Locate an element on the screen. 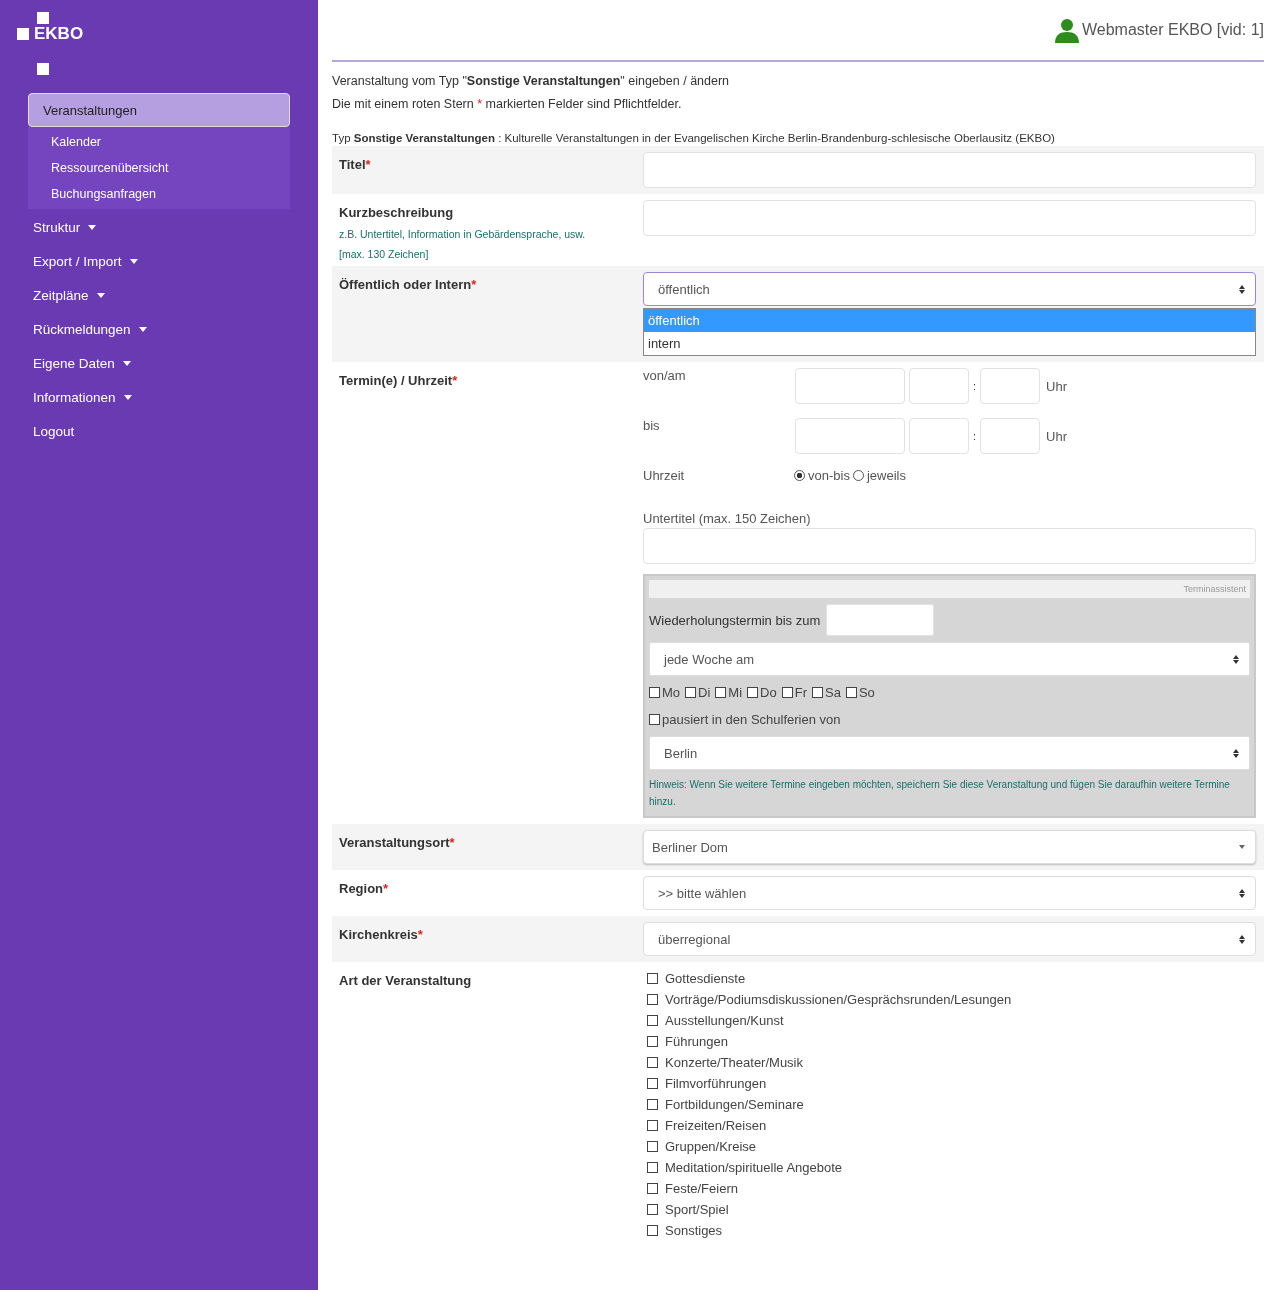  checkbox-label: Di is located at coordinates (704, 692).